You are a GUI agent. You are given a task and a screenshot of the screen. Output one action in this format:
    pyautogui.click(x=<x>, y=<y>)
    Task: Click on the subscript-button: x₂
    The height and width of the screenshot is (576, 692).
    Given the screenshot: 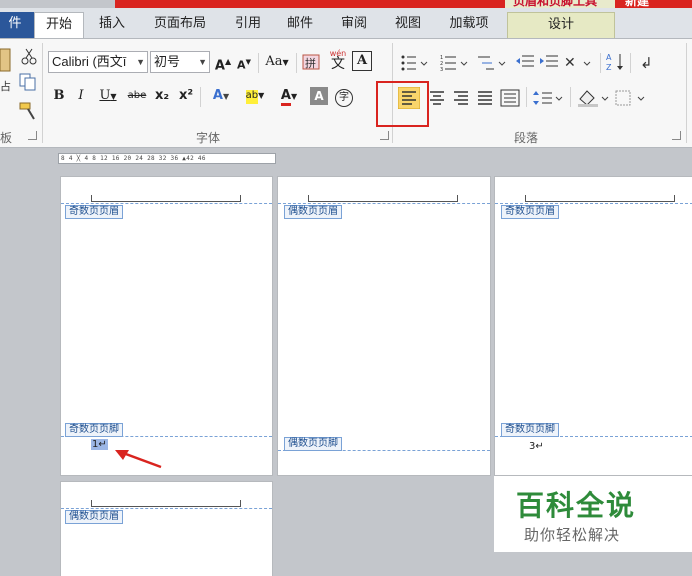 What is the action you would take?
    pyautogui.click(x=162, y=96)
    